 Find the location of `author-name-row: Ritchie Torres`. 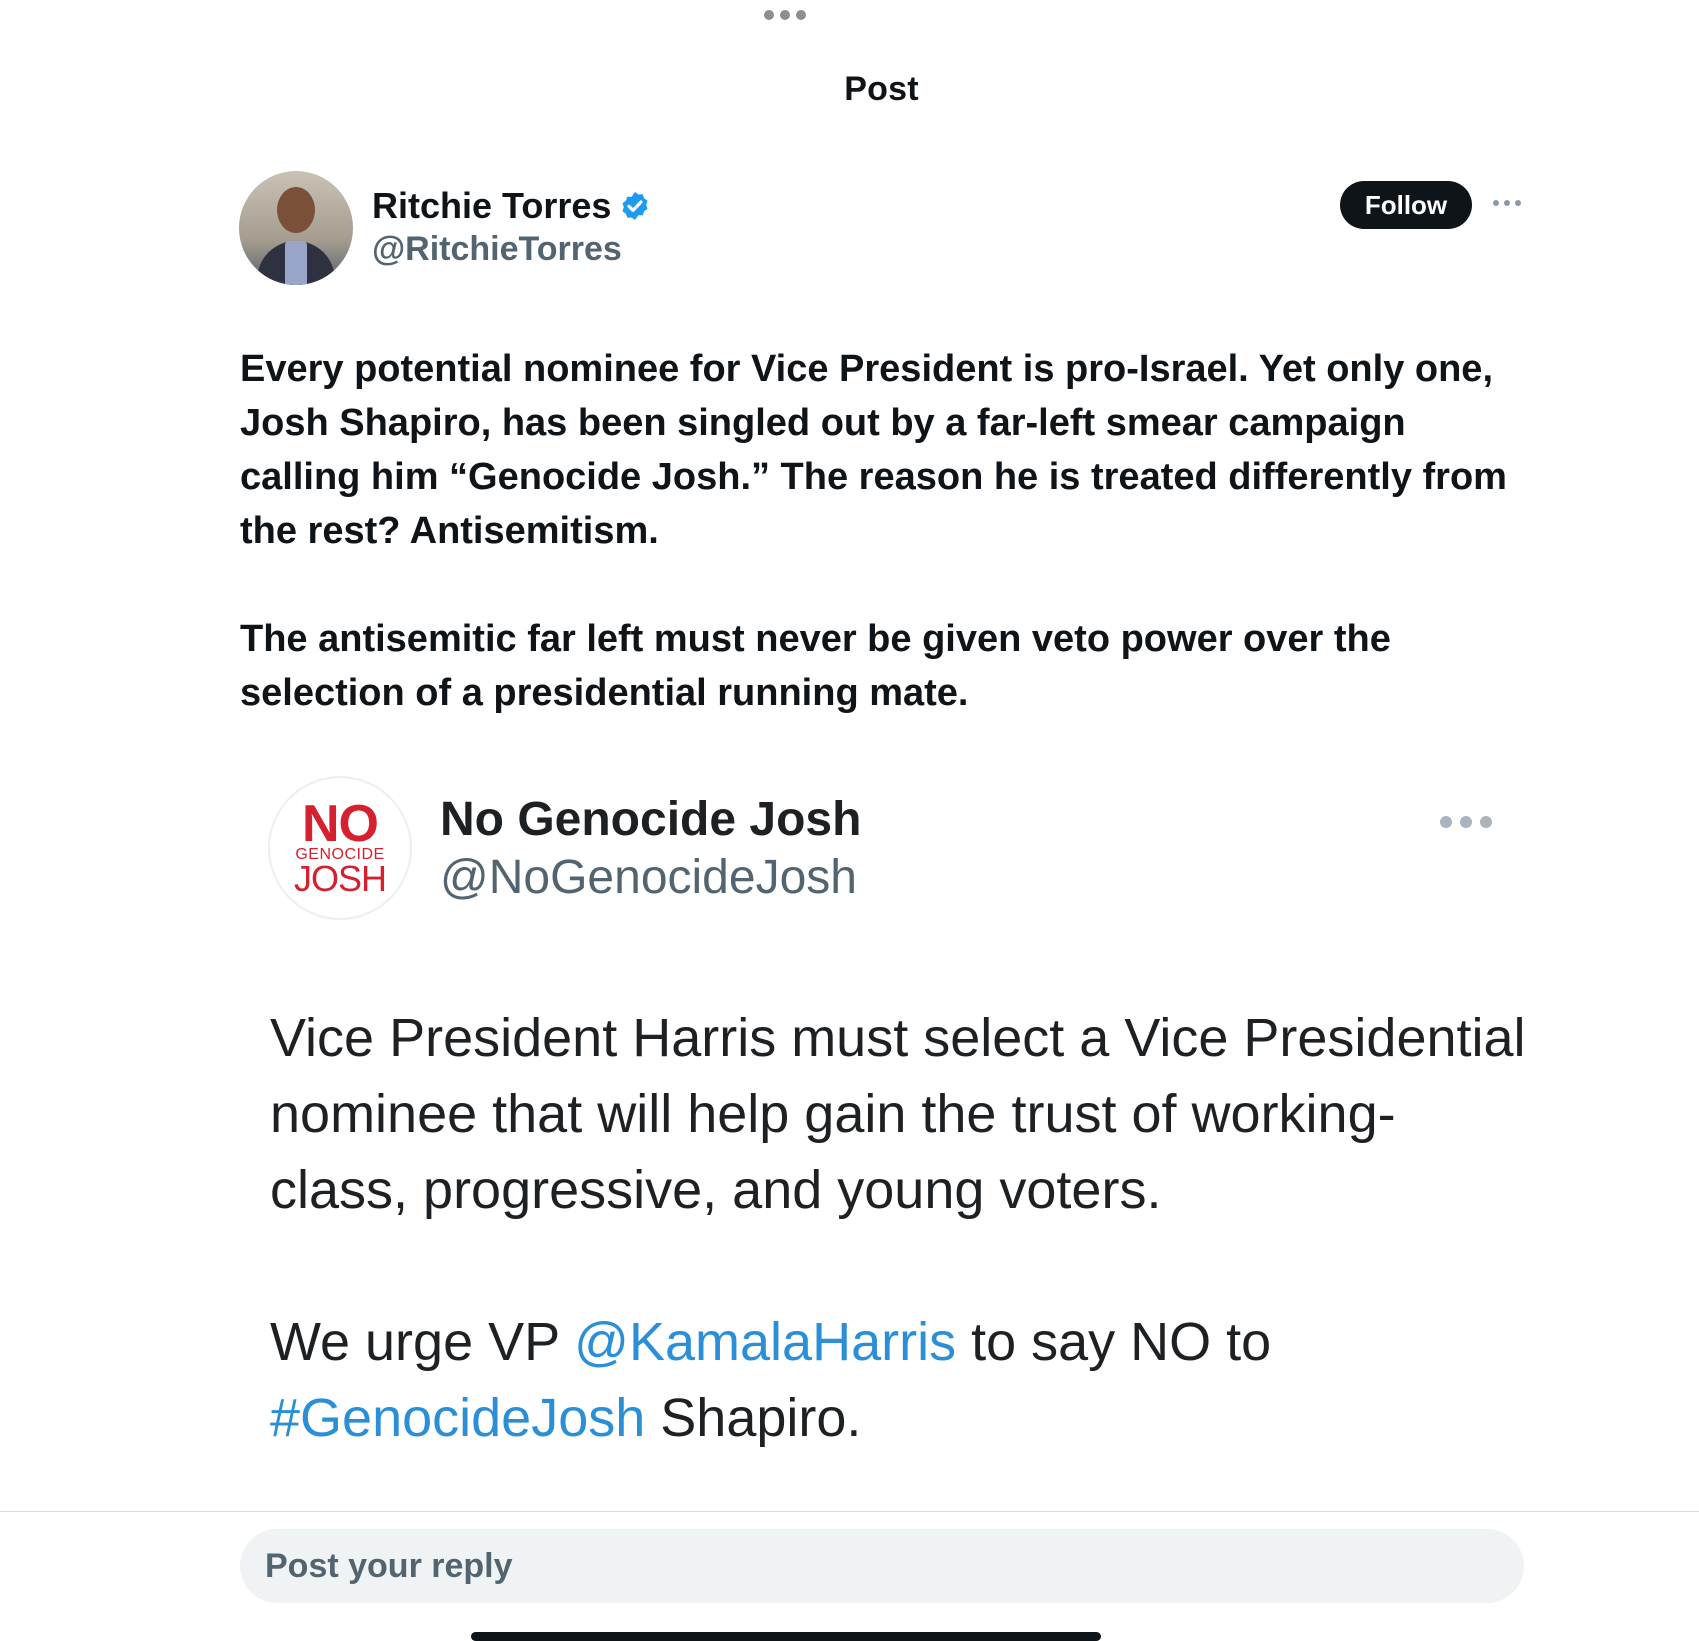

author-name-row: Ritchie Torres is located at coordinates (511, 206).